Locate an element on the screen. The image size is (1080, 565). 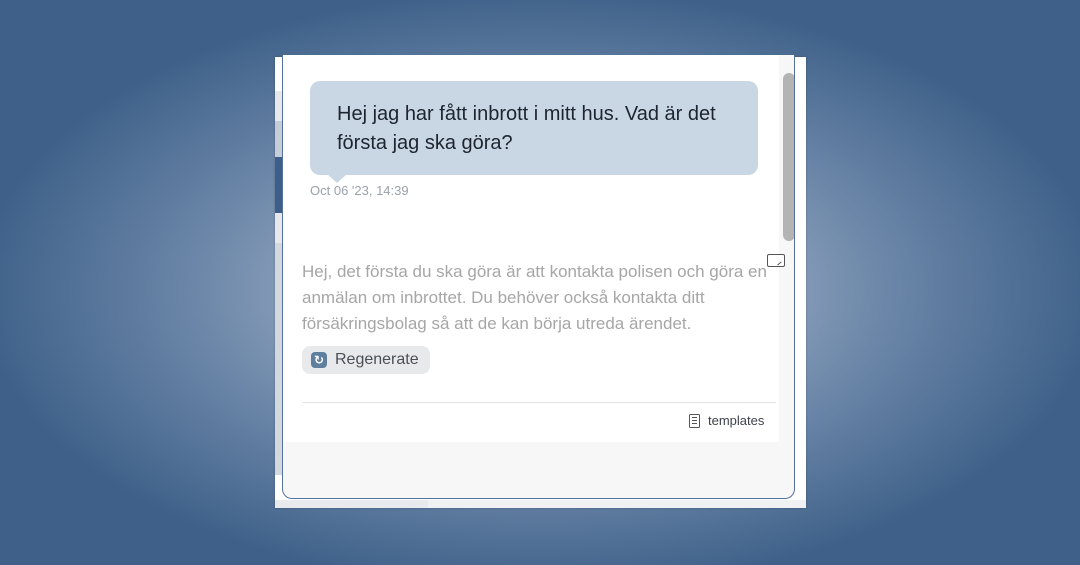
templates-label: templates is located at coordinates (736, 420).